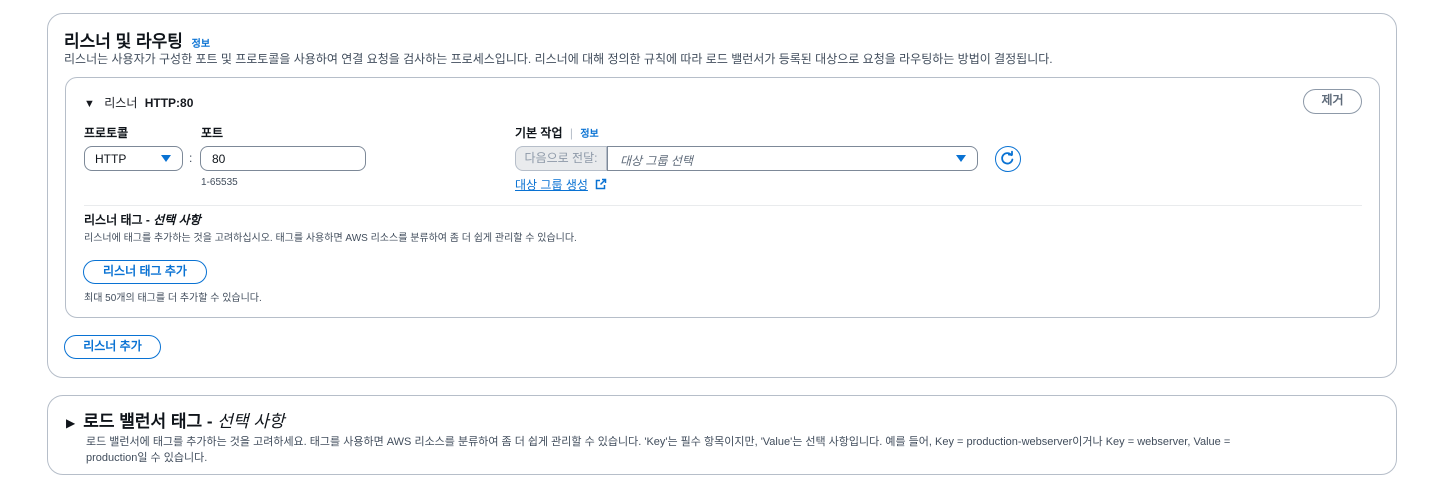 Image resolution: width=1436 pixels, height=491 pixels. Describe the element at coordinates (177, 220) in the screenshot. I see `listener-tags-optional: 선택 사항` at that location.